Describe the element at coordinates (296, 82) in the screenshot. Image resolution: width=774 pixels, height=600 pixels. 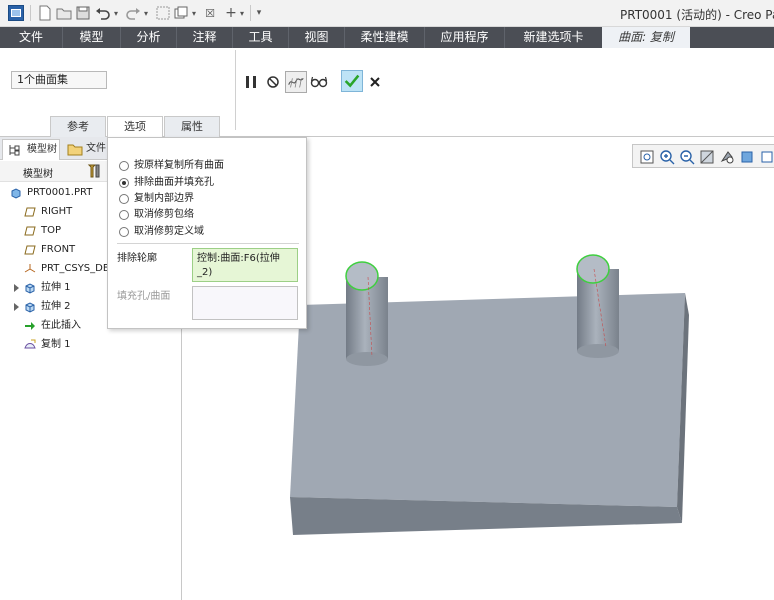
I see `preview-geometry-icon` at that location.